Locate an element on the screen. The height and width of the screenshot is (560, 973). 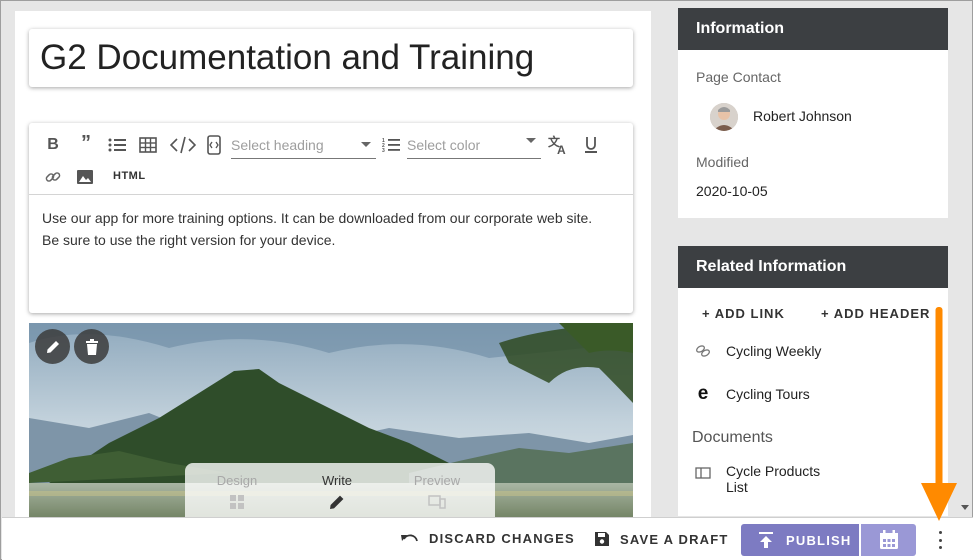
document-label-line2: List is located at coordinates (737, 487).